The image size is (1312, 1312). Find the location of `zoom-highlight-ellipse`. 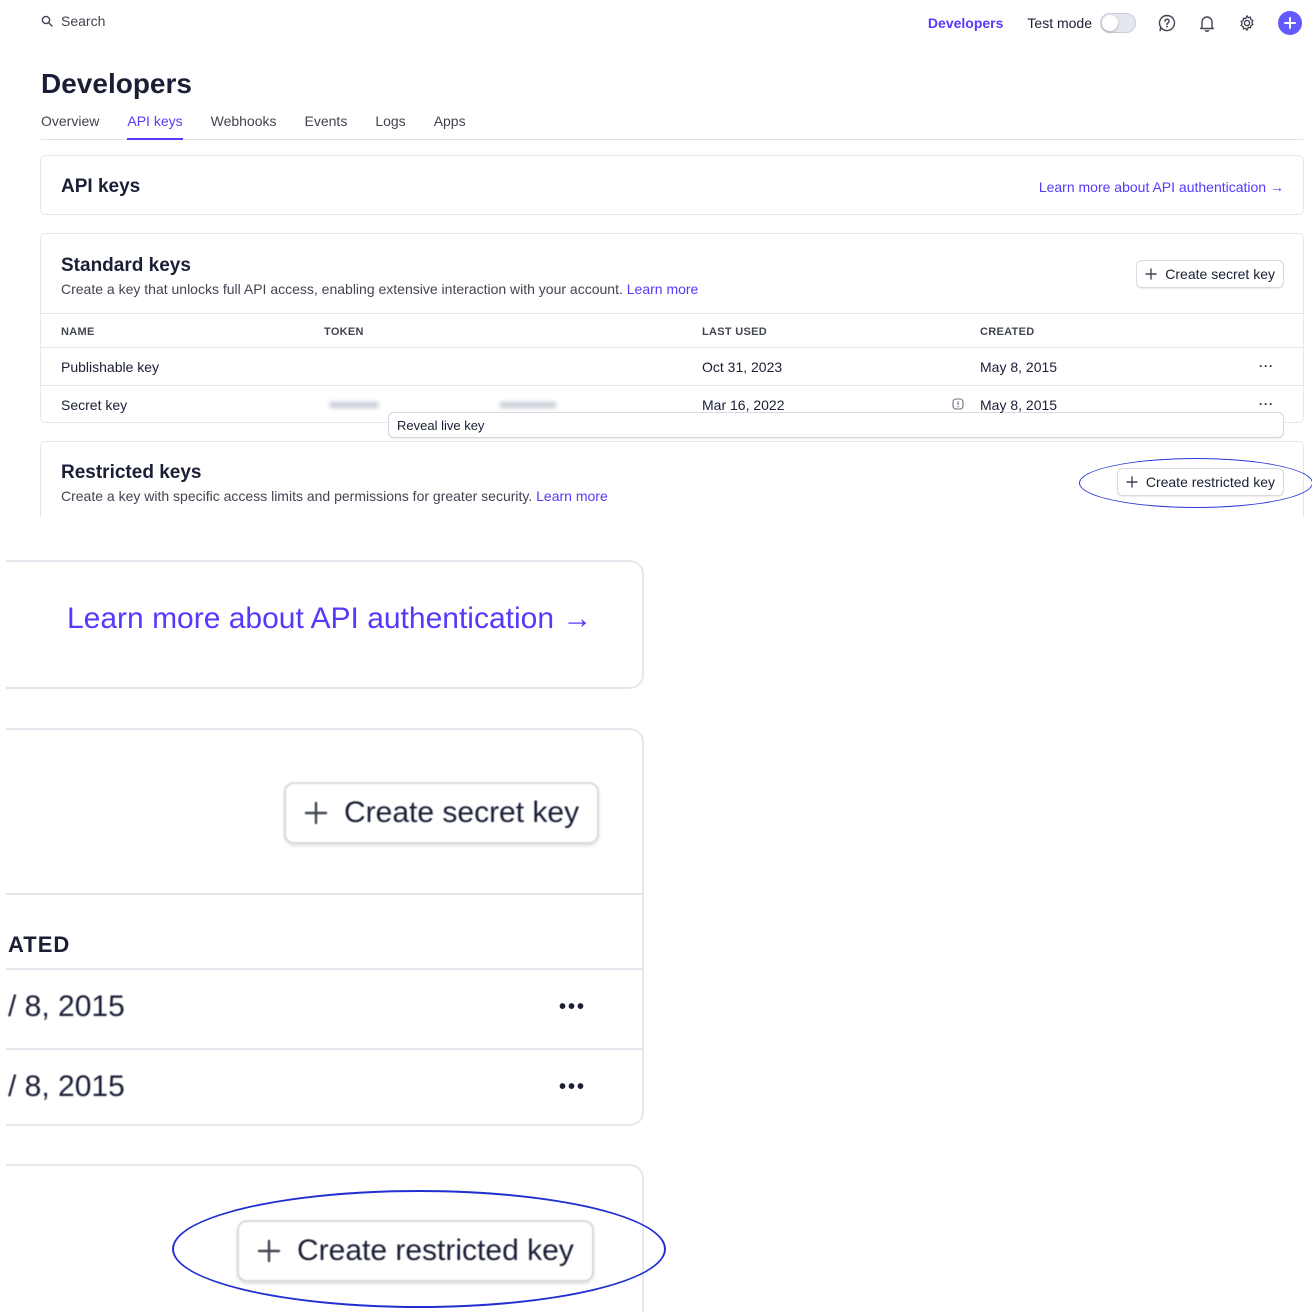

zoom-highlight-ellipse is located at coordinates (419, 1249).